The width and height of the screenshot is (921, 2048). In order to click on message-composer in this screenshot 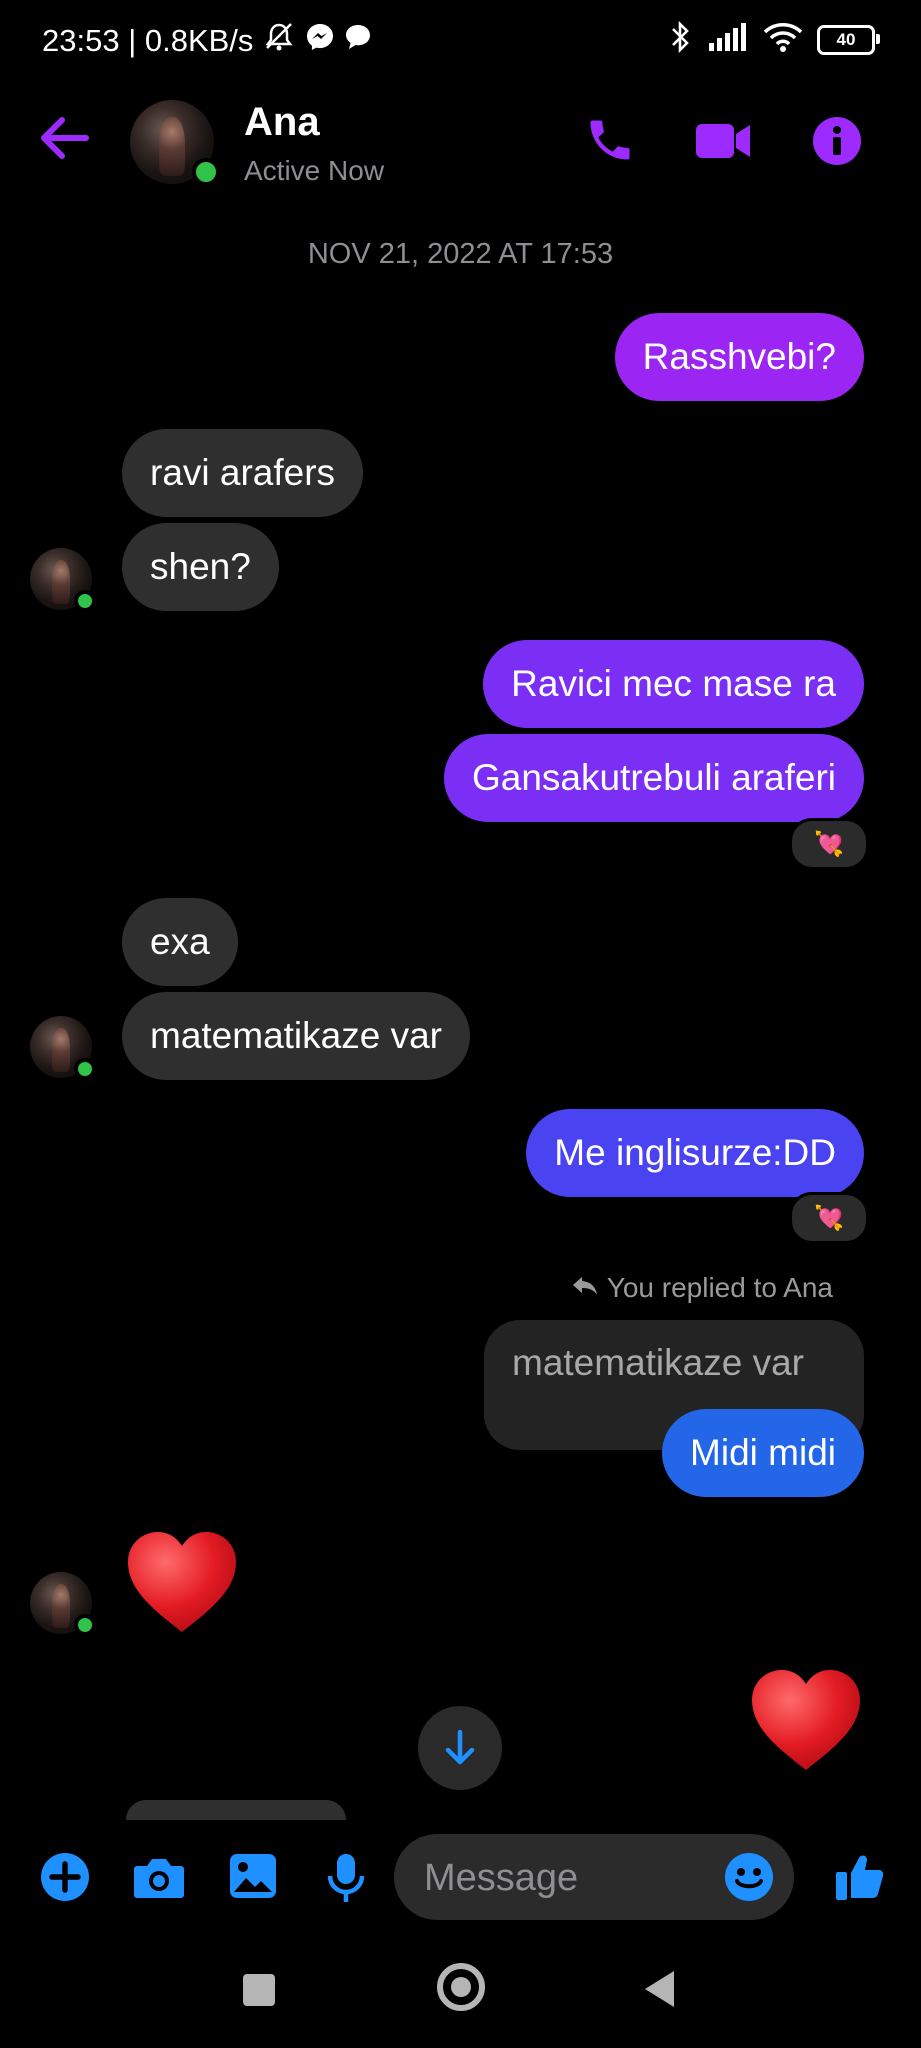, I will do `click(594, 1878)`.